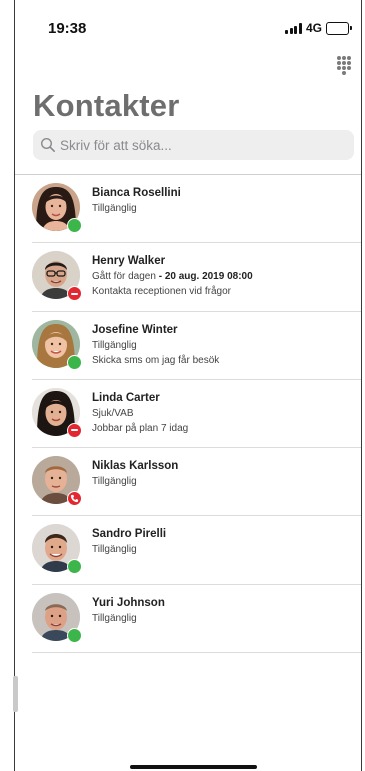 The height and width of the screenshot is (771, 365). I want to click on contact-status: Gått för dagen - 20 aug. 2019 08:00, so click(172, 277).